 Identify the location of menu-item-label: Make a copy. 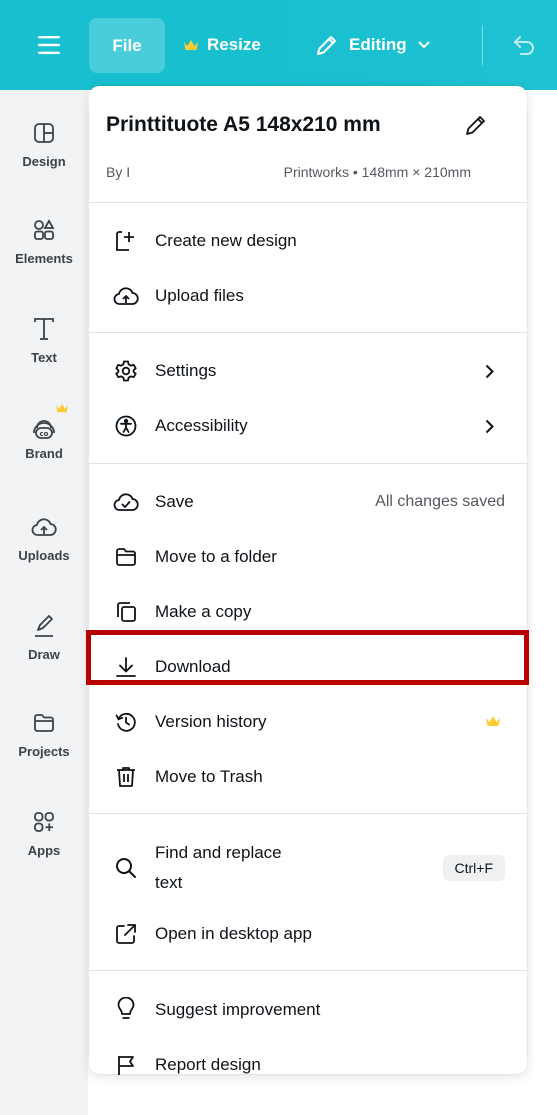
(203, 611).